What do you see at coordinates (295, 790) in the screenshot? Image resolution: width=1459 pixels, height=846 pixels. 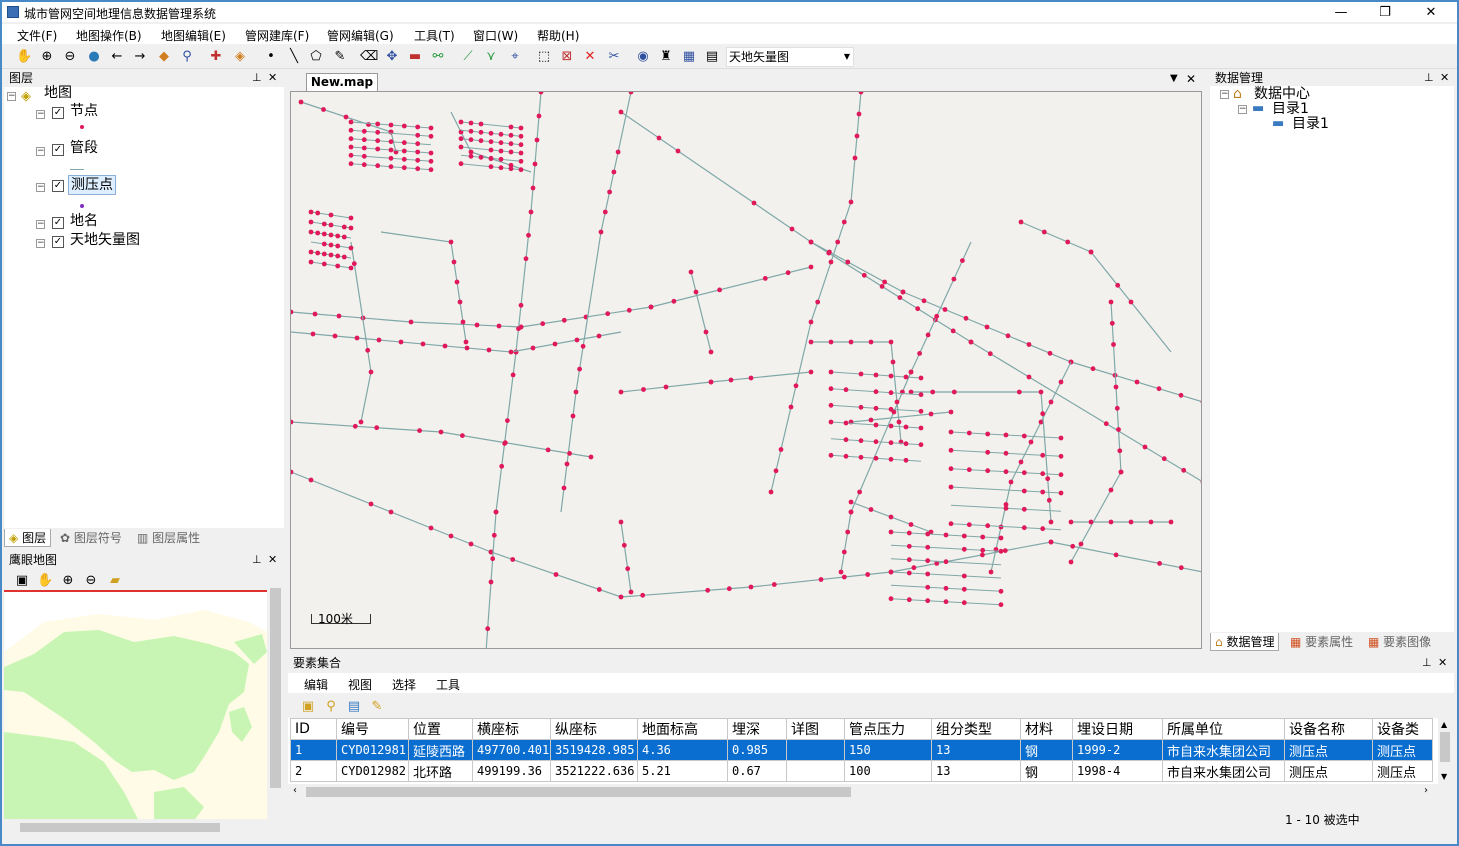 I see `chevron-left-icon: ‹` at bounding box center [295, 790].